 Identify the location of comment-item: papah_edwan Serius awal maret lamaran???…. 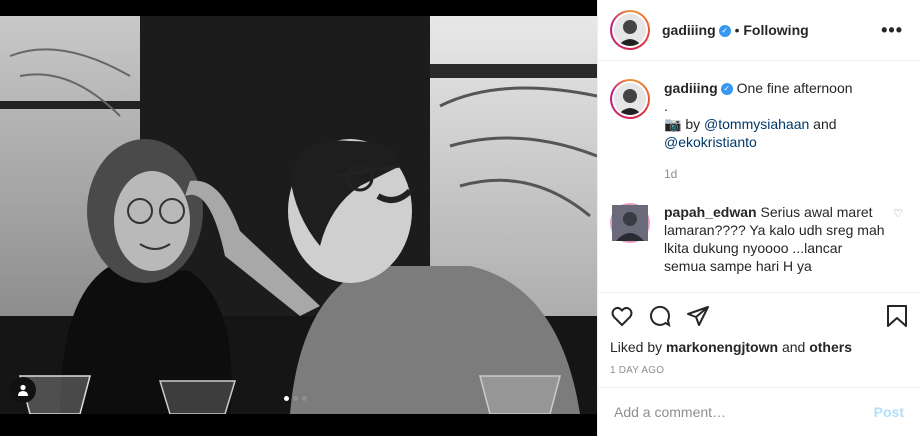
(756, 239).